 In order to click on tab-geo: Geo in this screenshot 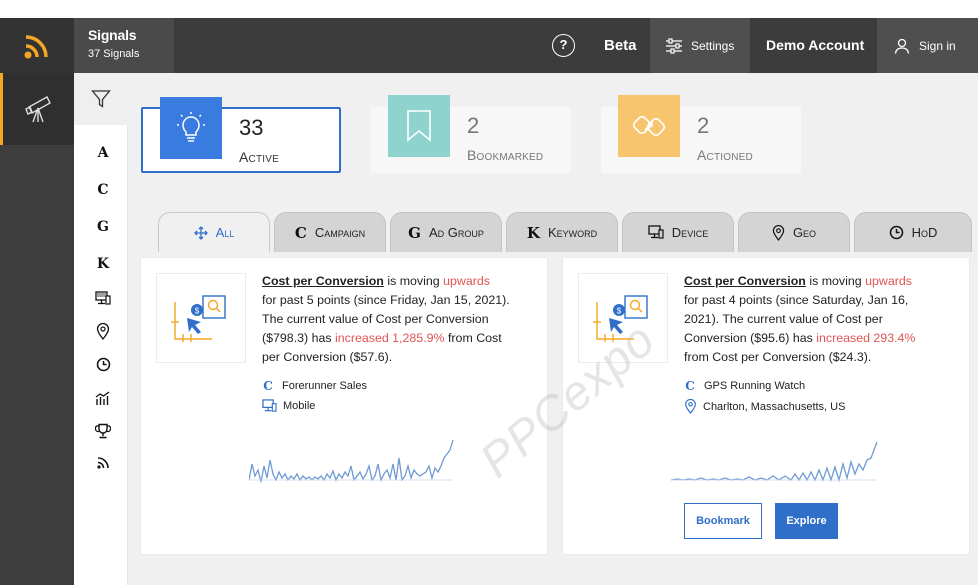, I will do `click(794, 232)`.